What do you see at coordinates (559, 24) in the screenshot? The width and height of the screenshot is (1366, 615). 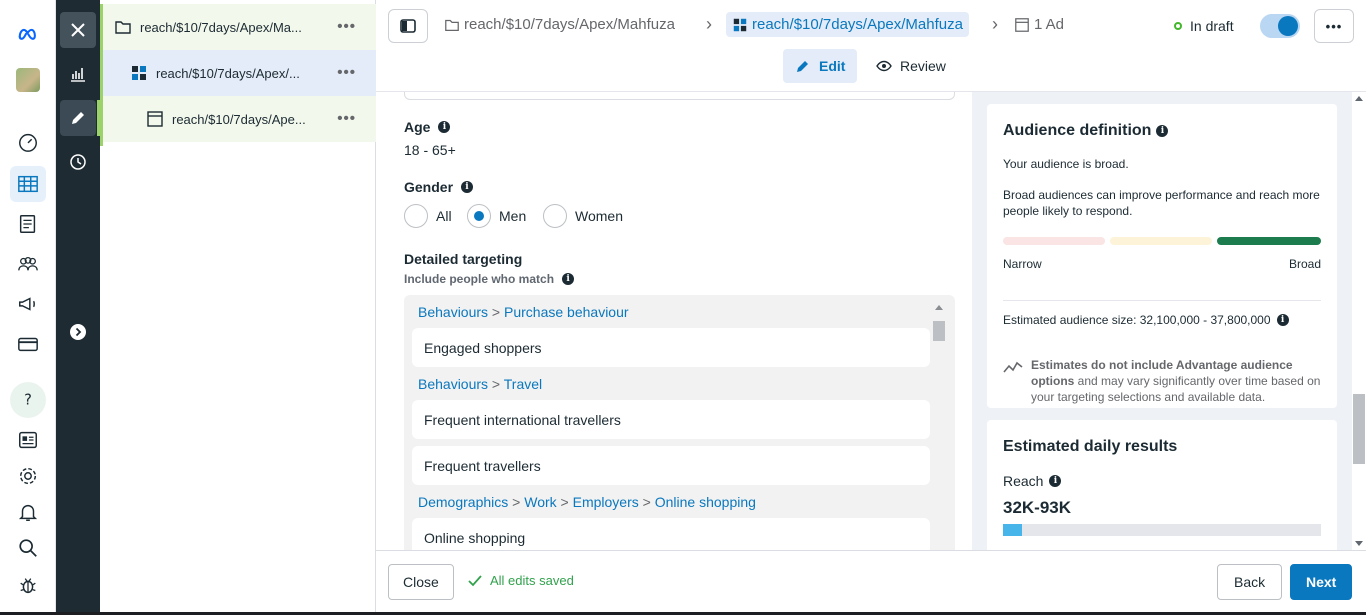 I see `breadcrumb-campaign: reach/$10/7days/Apex/Mahfuza` at bounding box center [559, 24].